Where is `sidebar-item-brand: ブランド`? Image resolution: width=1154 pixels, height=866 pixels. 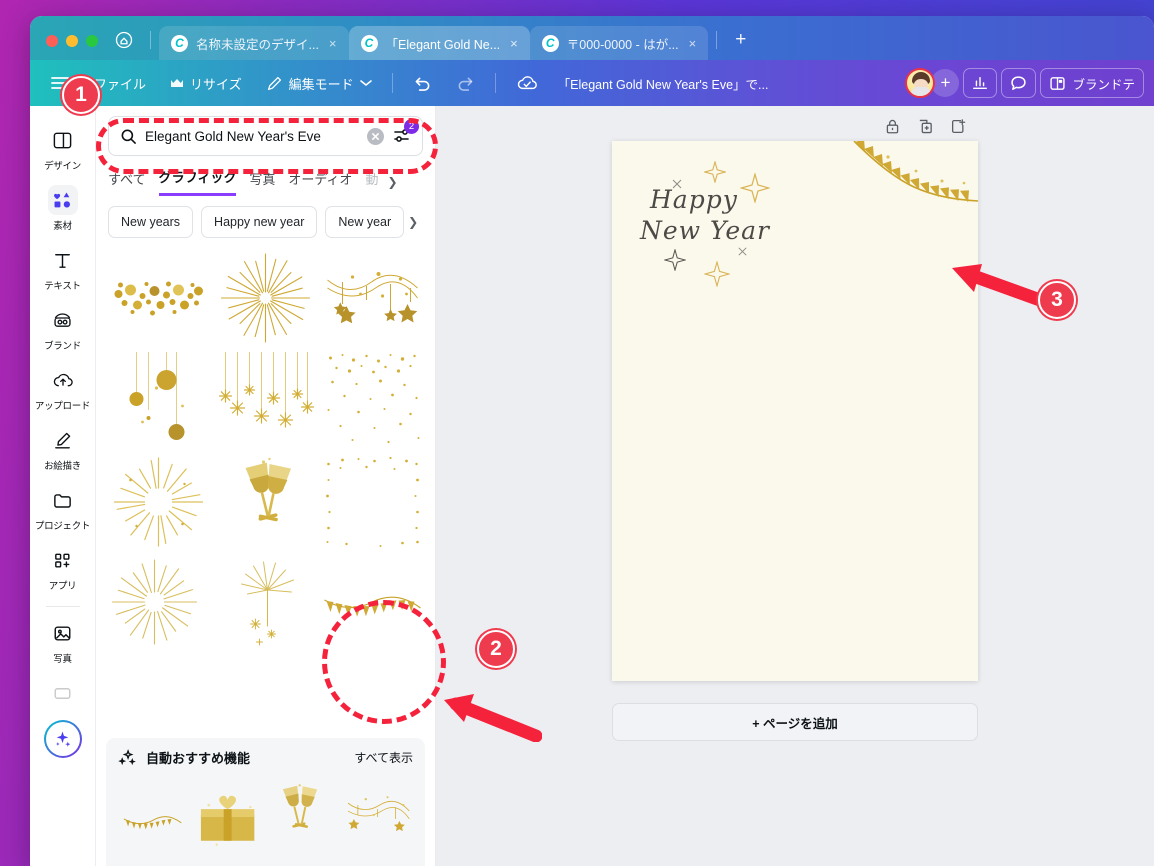
sidebar-item-brand: ブランド is located at coordinates (63, 328).